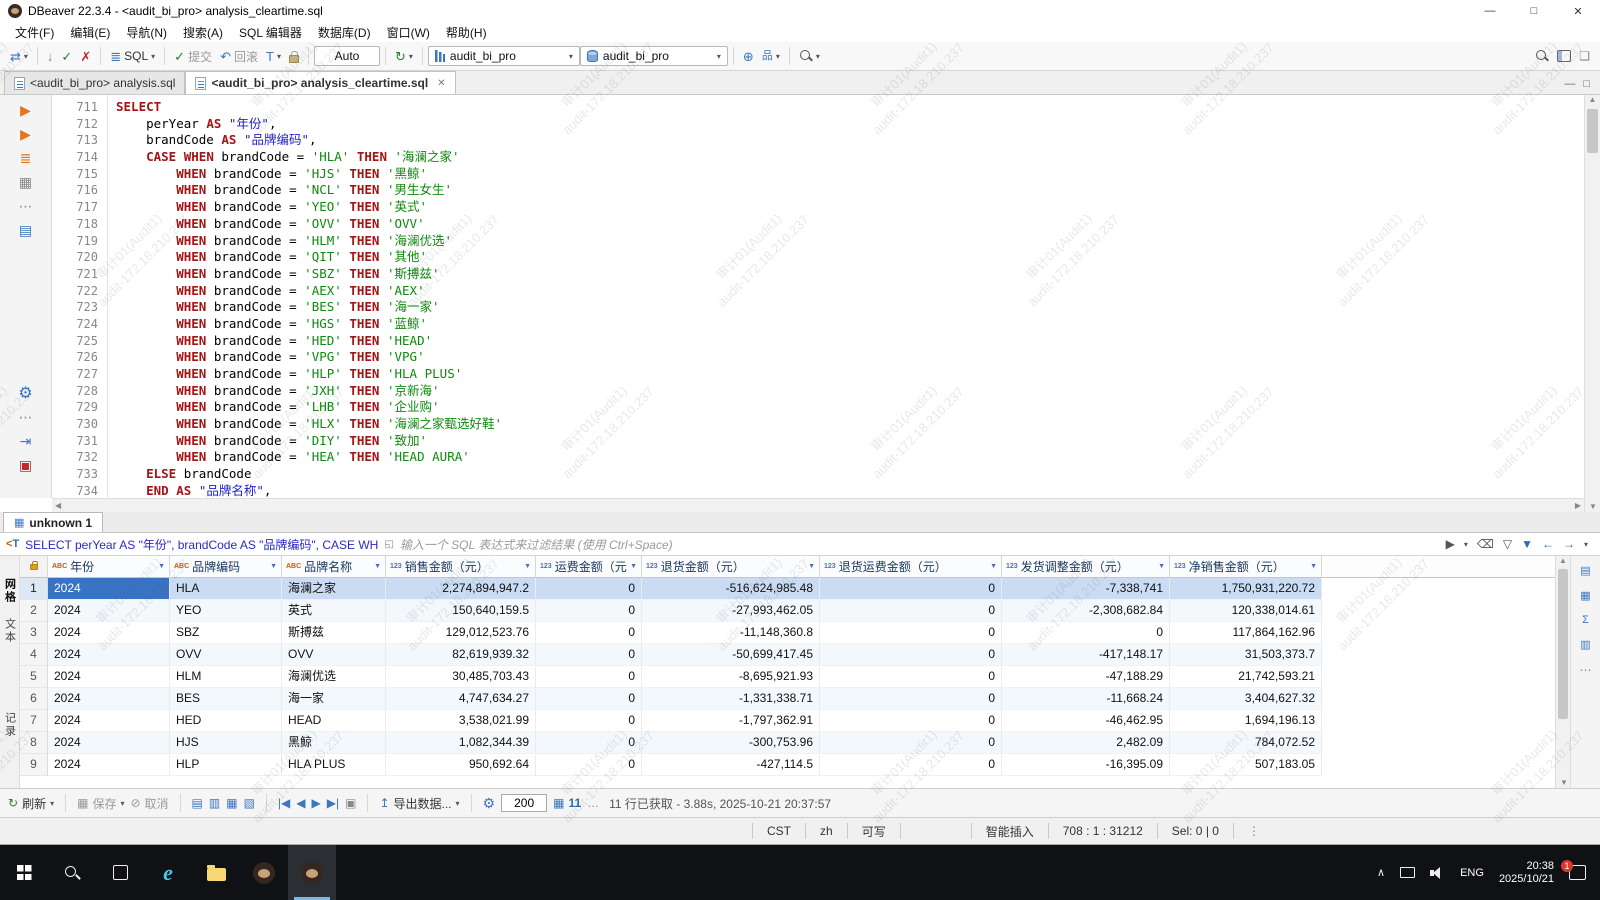 The width and height of the screenshot is (1600, 900). What do you see at coordinates (850, 407) in the screenshot?
I see `code-line: WHEN brandCode = 'LHB' THEN '企业购'` at bounding box center [850, 407].